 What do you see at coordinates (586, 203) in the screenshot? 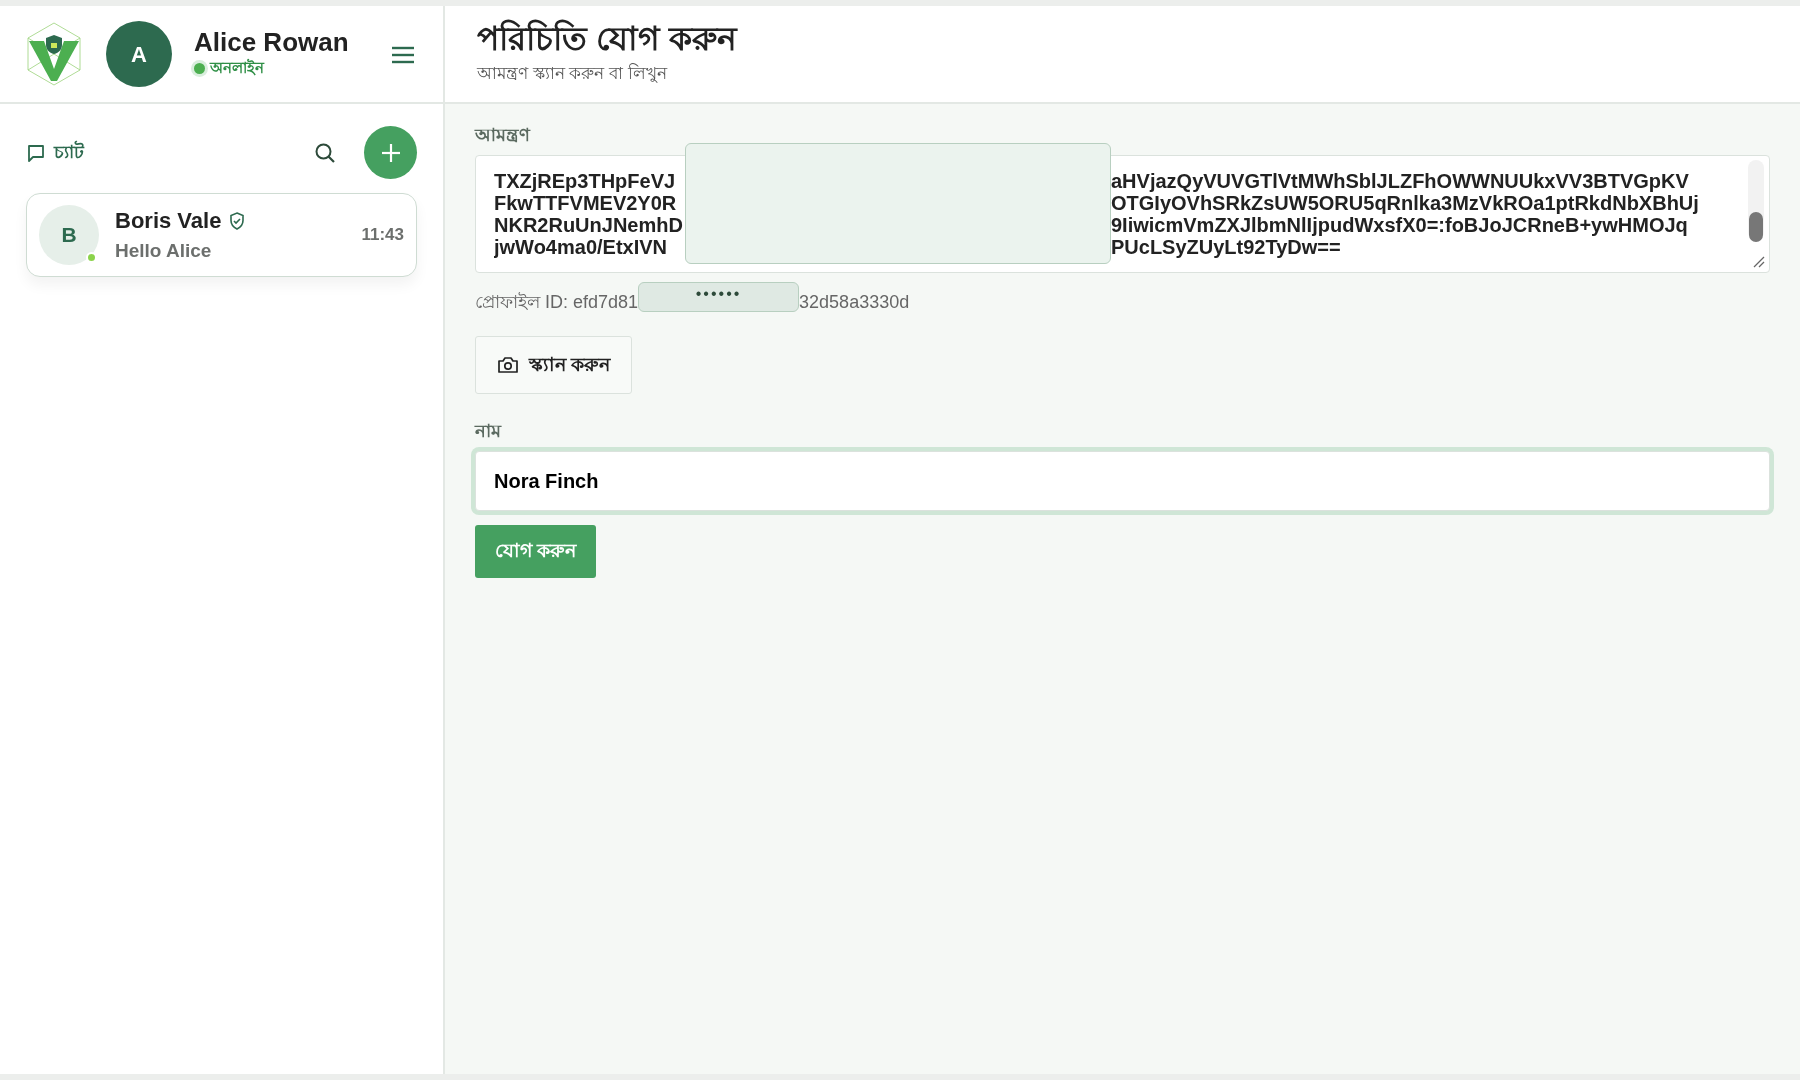
I see `invite-text: FkwTTFVMEV2Y0R` at bounding box center [586, 203].